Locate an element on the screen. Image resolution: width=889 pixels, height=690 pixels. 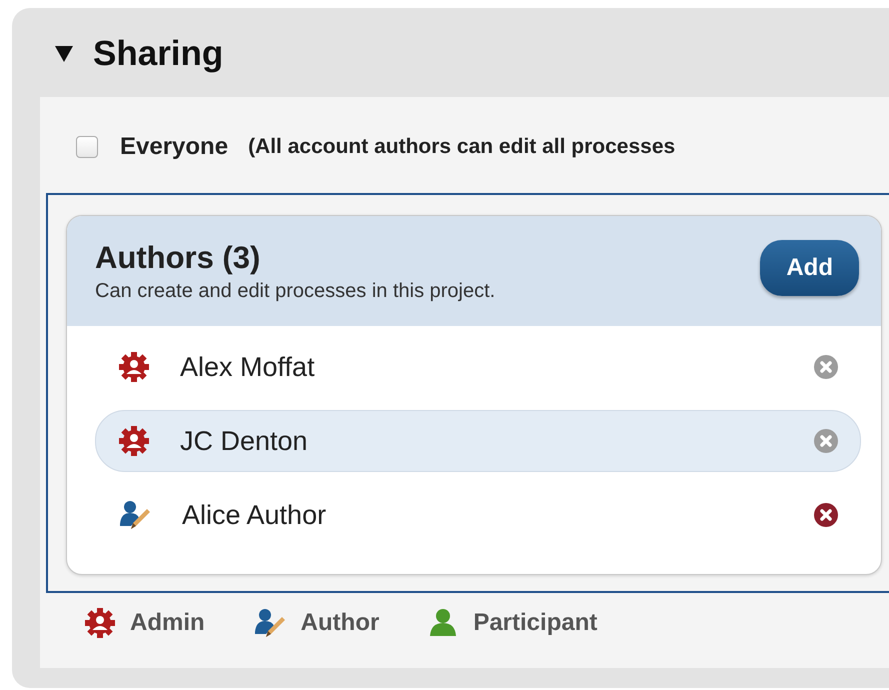
section-title: Sharing is located at coordinates (158, 54).